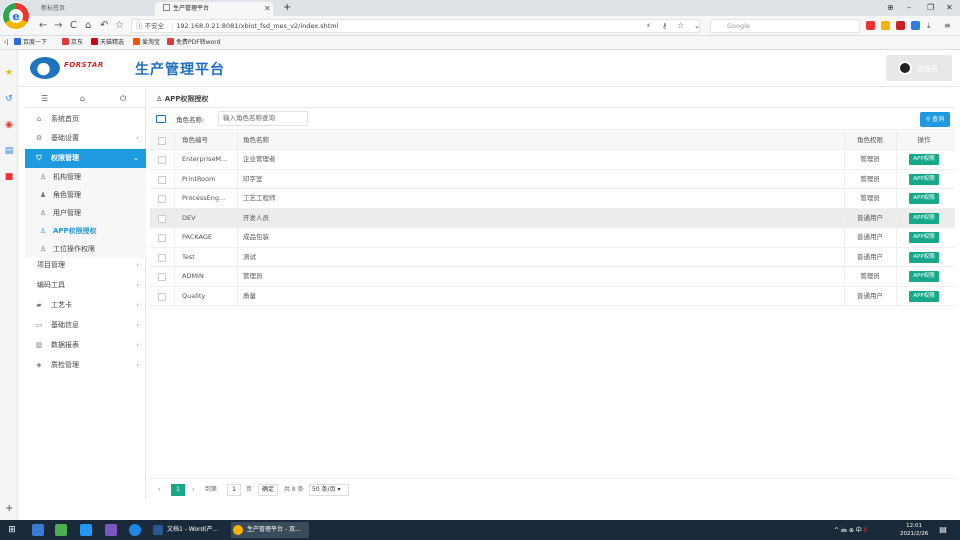 The width and height of the screenshot is (960, 540). I want to click on bookmark-aitaobao: 爱淘宝, so click(146, 43).